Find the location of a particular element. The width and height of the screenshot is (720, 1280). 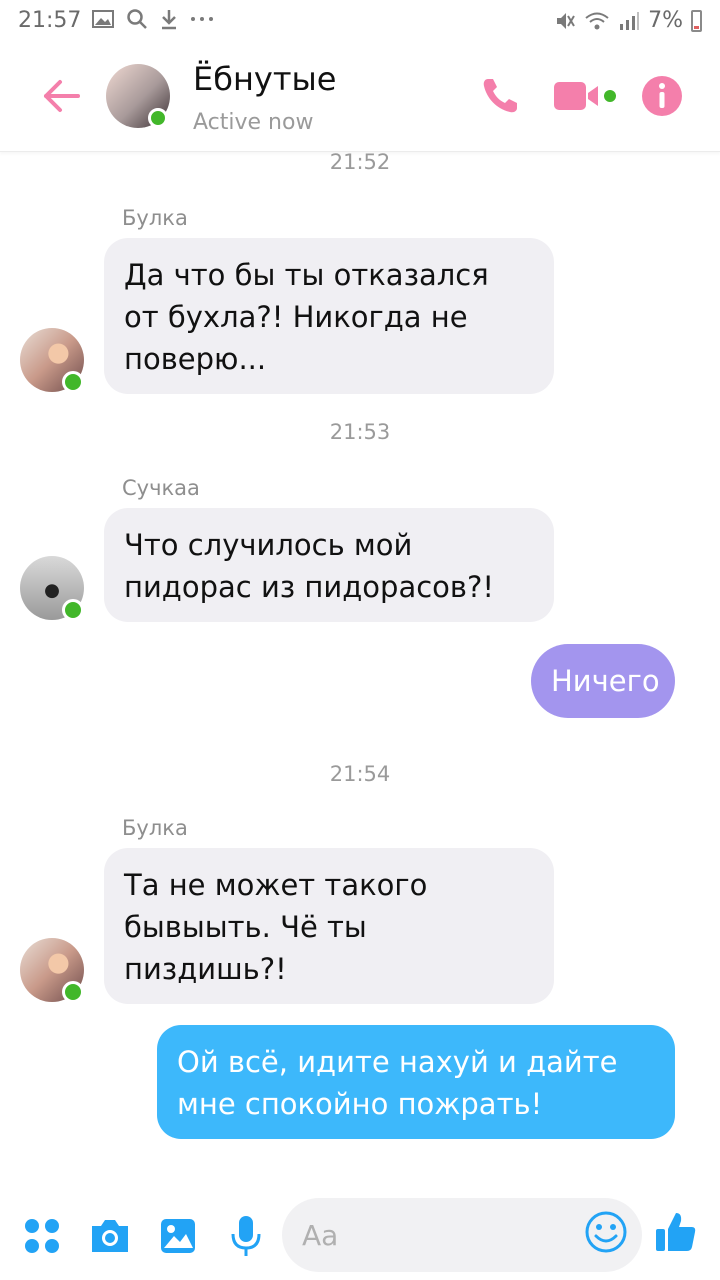

gallery-icon is located at coordinates (178, 1236).